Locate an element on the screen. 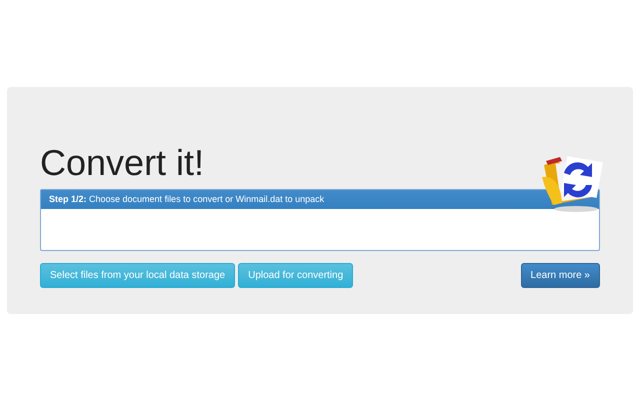 This screenshot has height=400, width=640. panel-heading: Step 1/2: Choose document files to convert or Winmail.dat to unpack is located at coordinates (320, 199).